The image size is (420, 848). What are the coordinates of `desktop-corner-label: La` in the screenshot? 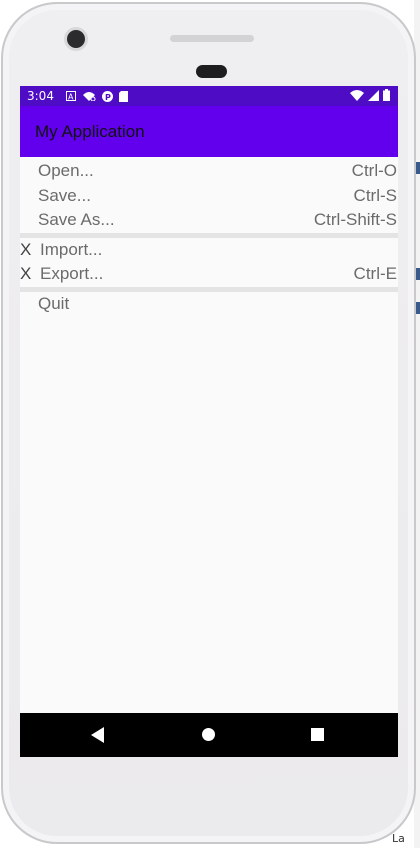 It's located at (398, 838).